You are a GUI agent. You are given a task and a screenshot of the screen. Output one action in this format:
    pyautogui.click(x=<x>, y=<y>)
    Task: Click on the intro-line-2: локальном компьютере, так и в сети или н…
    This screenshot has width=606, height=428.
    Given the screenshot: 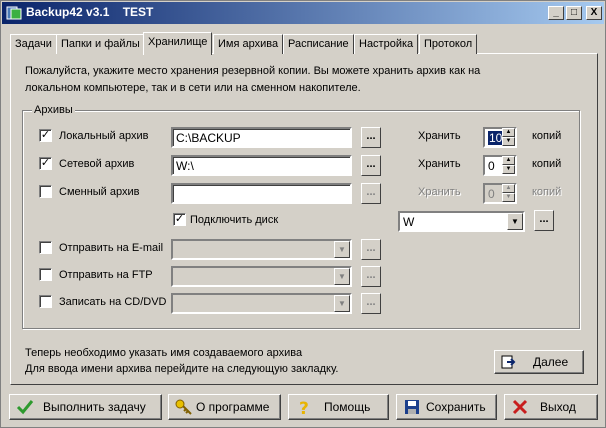 What is the action you would take?
    pyautogui.click(x=193, y=88)
    